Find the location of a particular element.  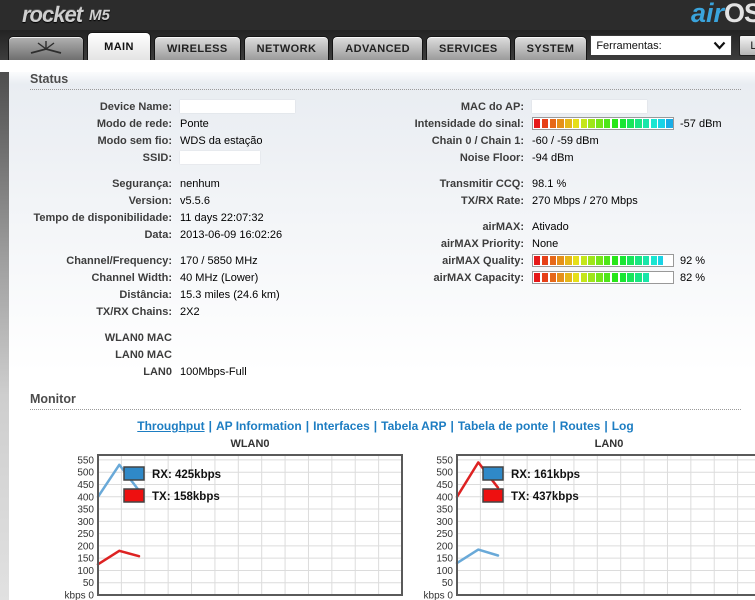

chart-title: LAN0 is located at coordinates (609, 444).